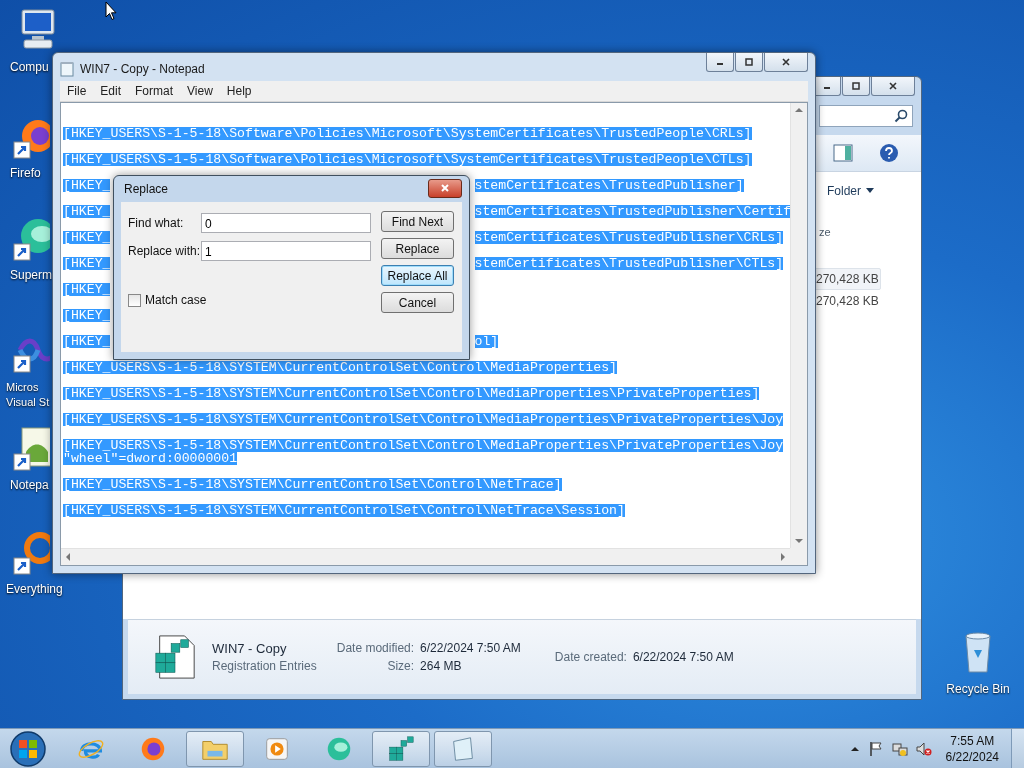 The image size is (1024, 768). I want to click on field-label: Find what:, so click(156, 223).